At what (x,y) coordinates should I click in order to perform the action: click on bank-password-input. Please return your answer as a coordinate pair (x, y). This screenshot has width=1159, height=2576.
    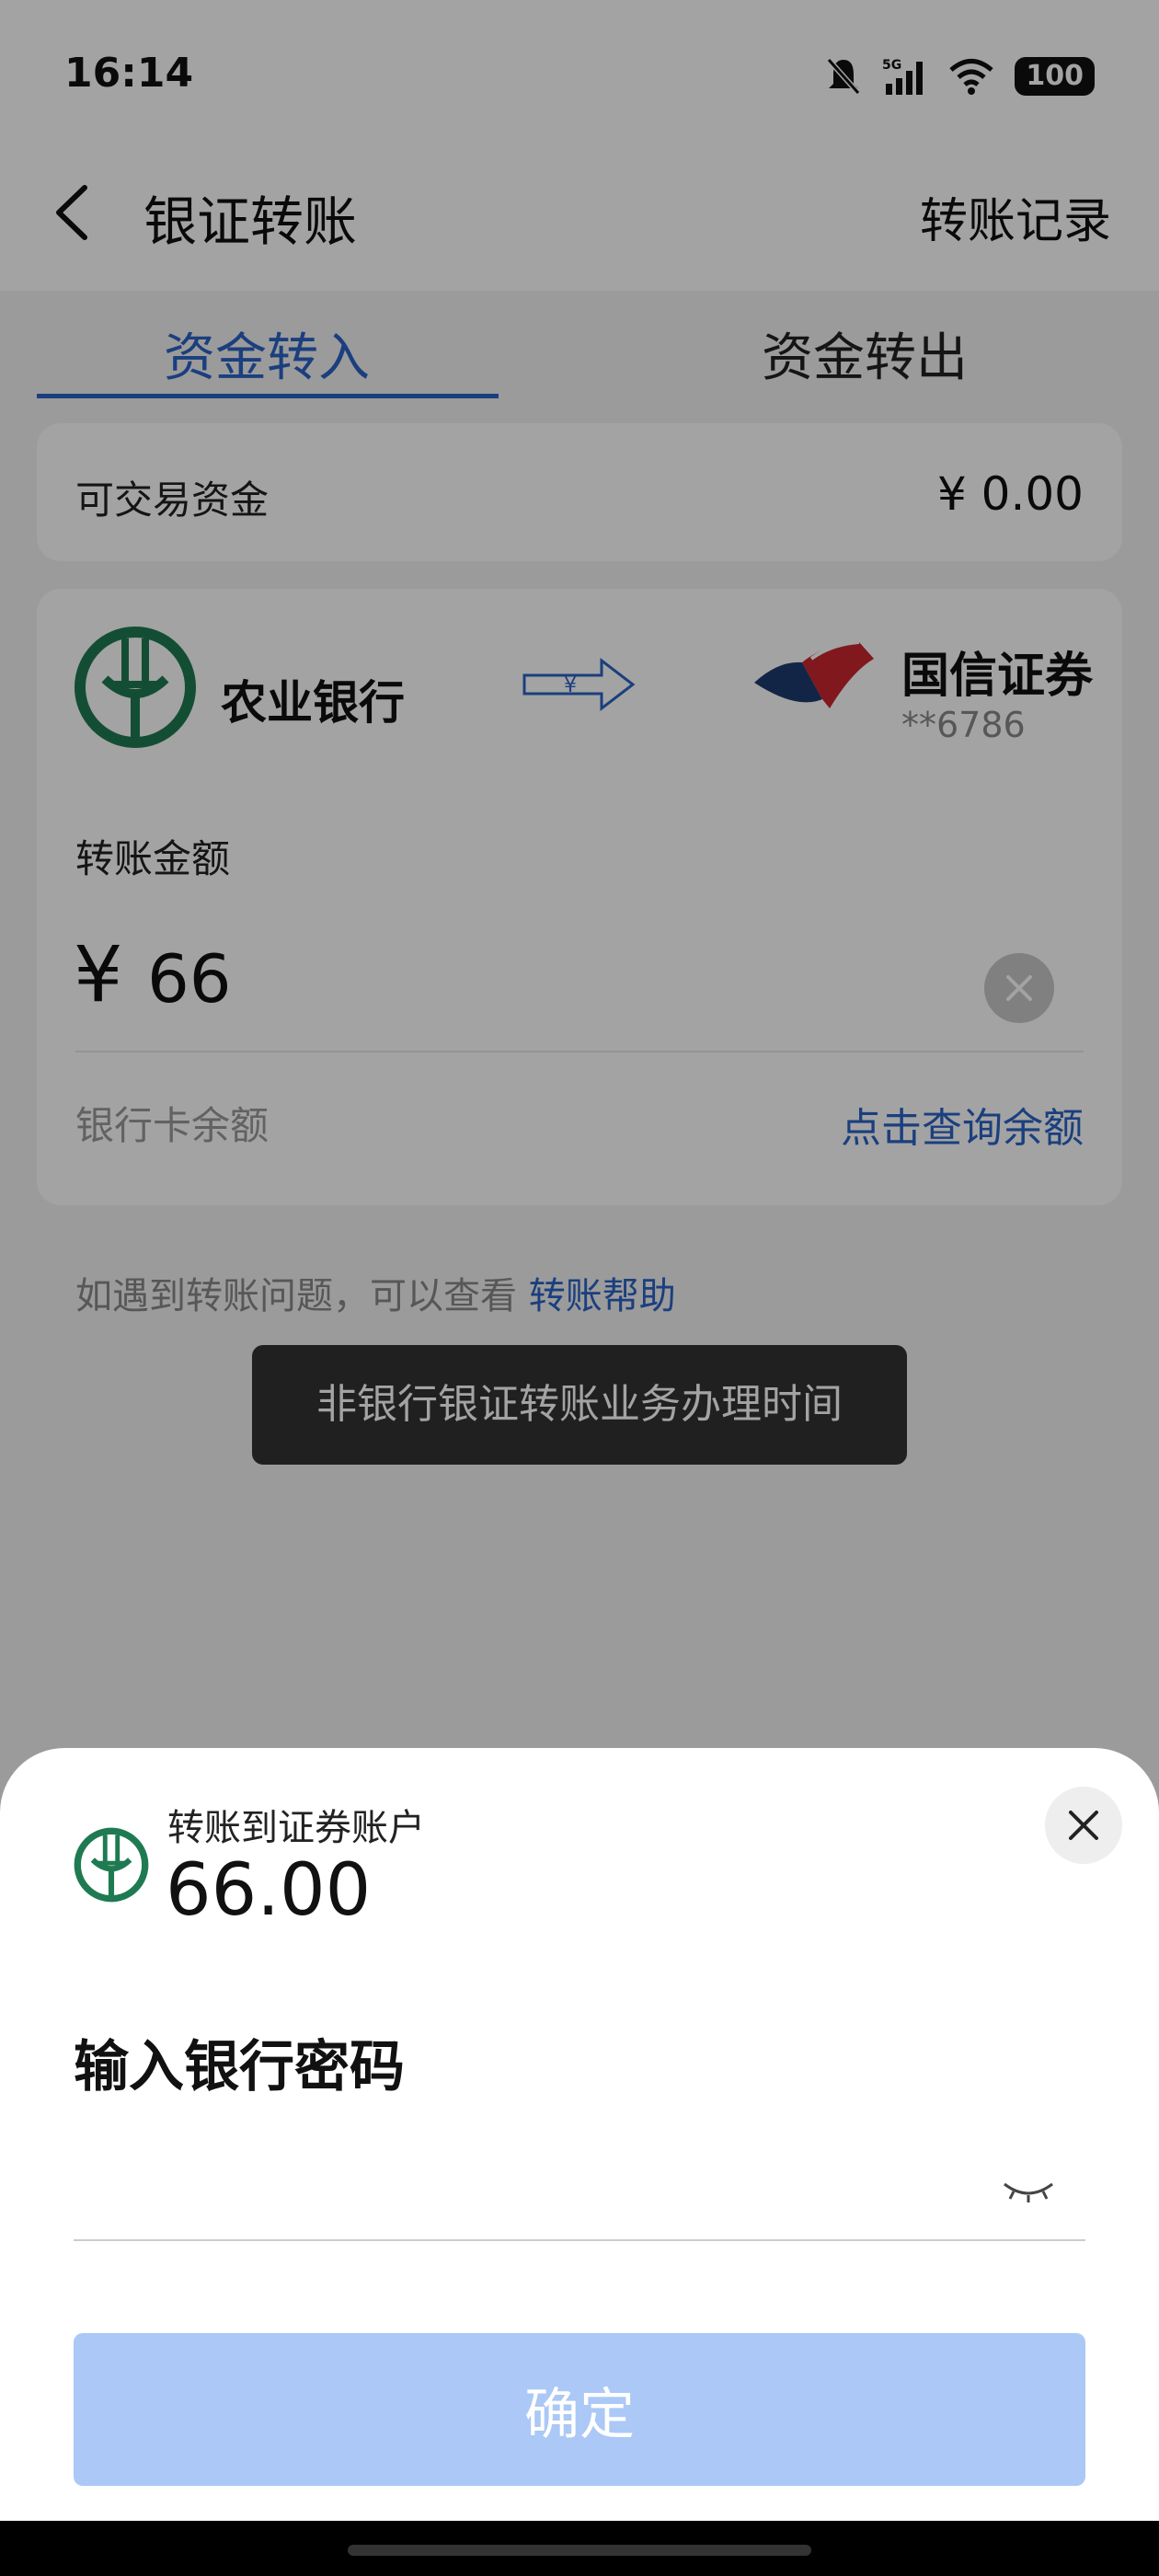
    Looking at the image, I should click on (579, 2197).